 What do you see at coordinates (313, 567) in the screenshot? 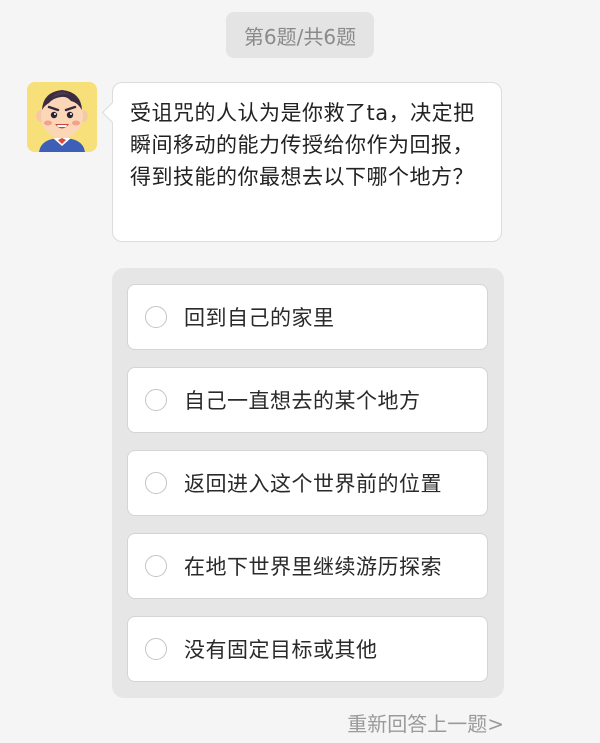
I see `option-label: 在地下世界里继续游历探索` at bounding box center [313, 567].